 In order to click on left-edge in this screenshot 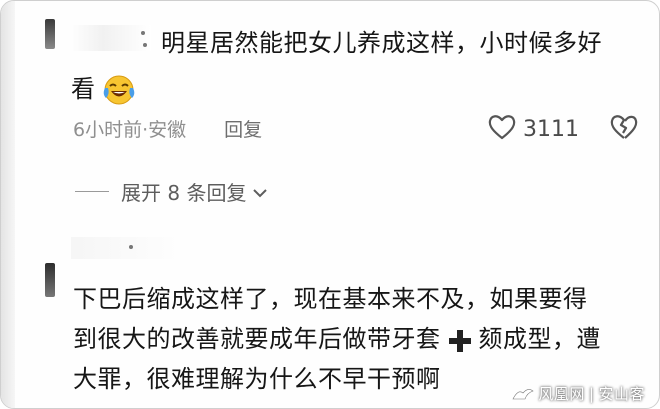, I will do `click(8, 204)`.